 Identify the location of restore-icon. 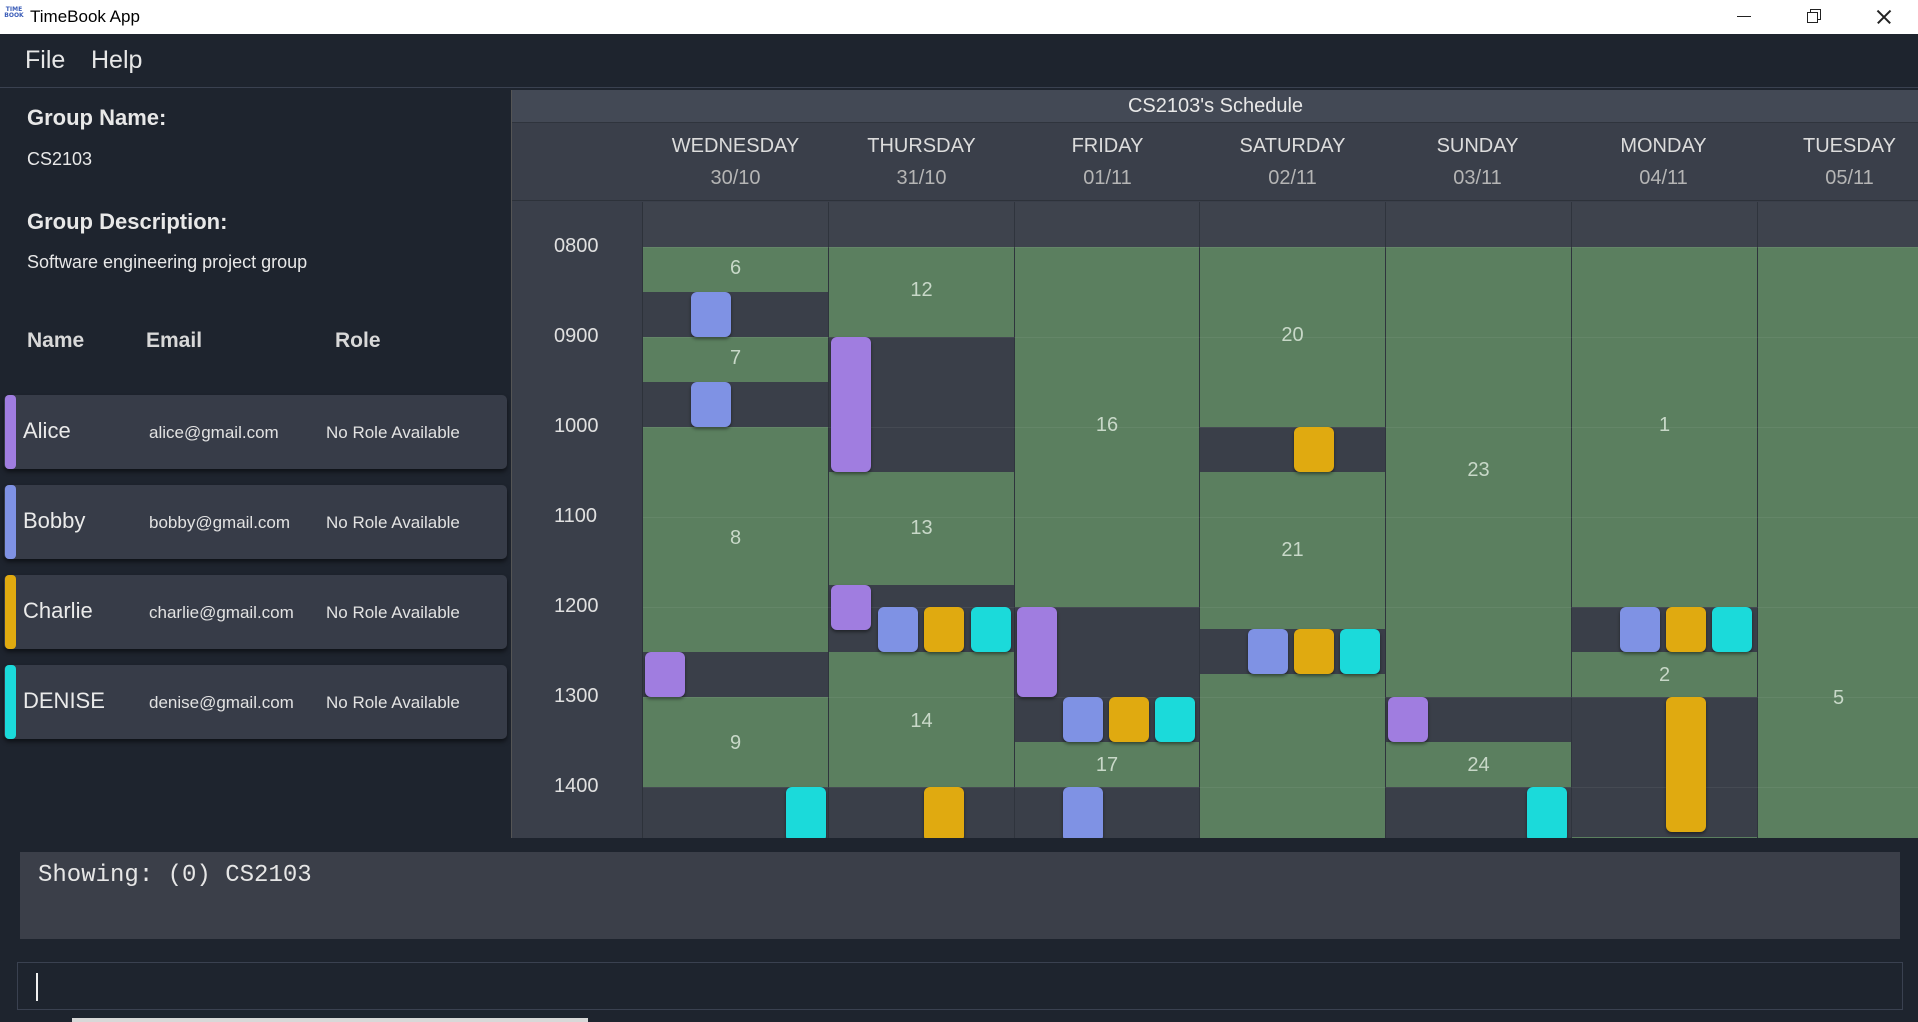
(1813, 17).